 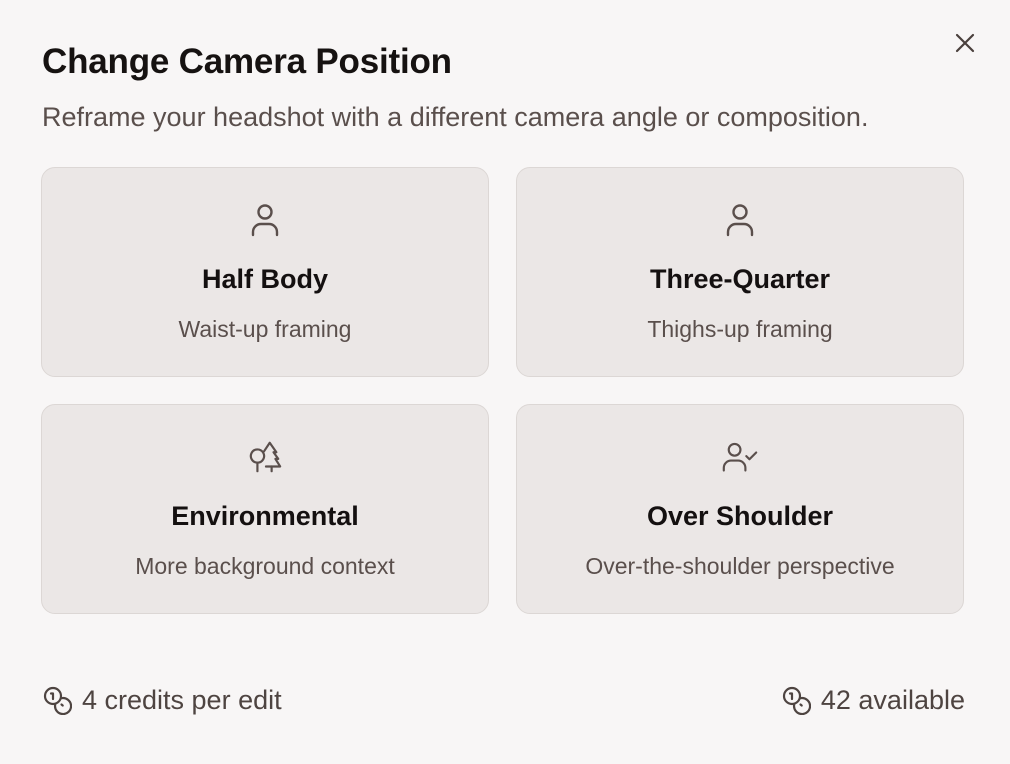 I want to click on close-button, so click(x=965, y=43).